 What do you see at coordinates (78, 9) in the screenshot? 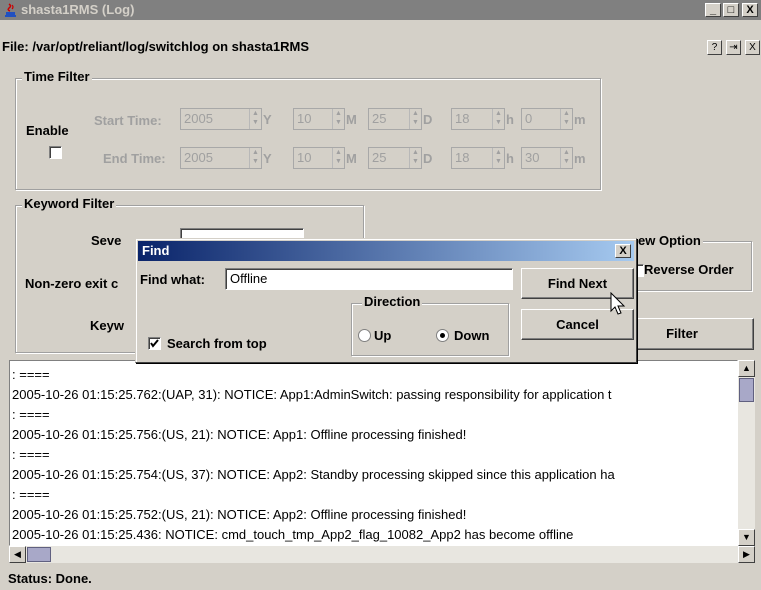
I see `window-title: shasta1RMS (Log)` at bounding box center [78, 9].